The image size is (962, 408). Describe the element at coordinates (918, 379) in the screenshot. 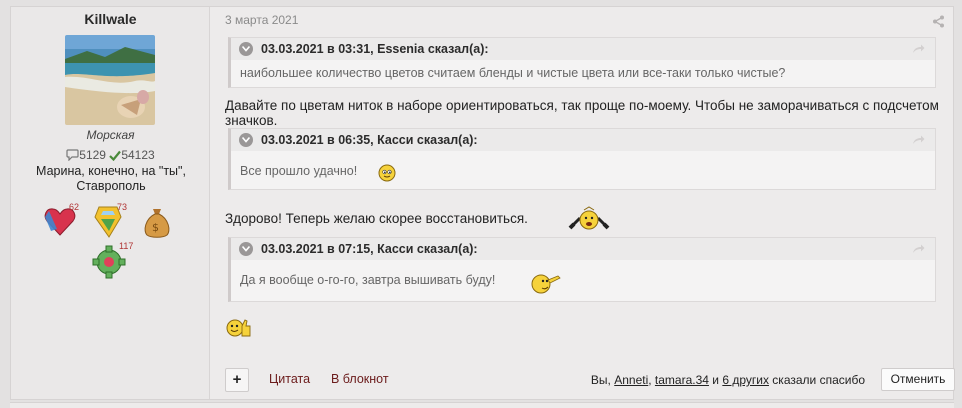

I see `cancel-thanks-button: Отменить` at that location.